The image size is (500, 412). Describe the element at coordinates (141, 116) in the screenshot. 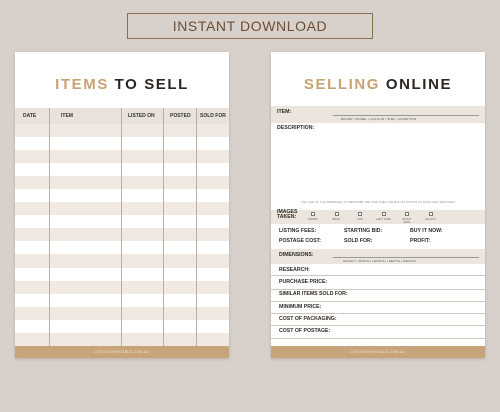

I see `col-listed-on: LISTED ON` at that location.